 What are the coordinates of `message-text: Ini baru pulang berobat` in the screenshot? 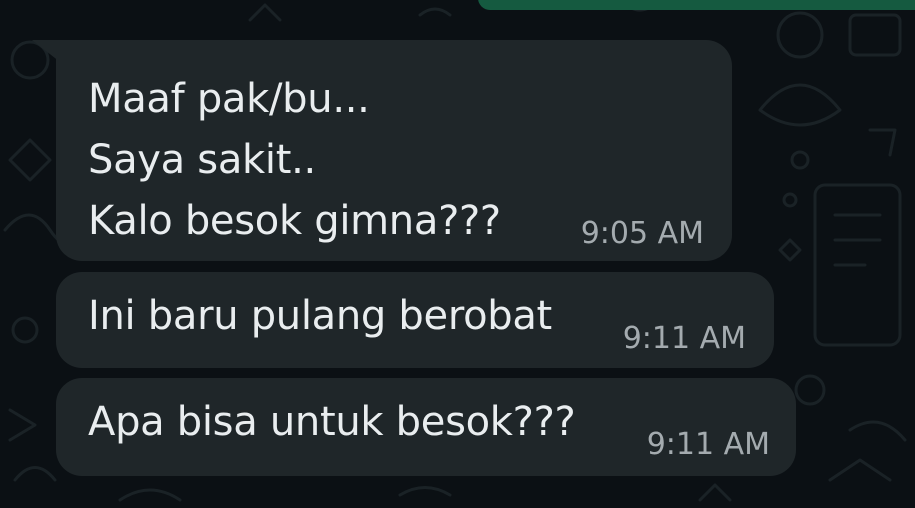 It's located at (320, 316).